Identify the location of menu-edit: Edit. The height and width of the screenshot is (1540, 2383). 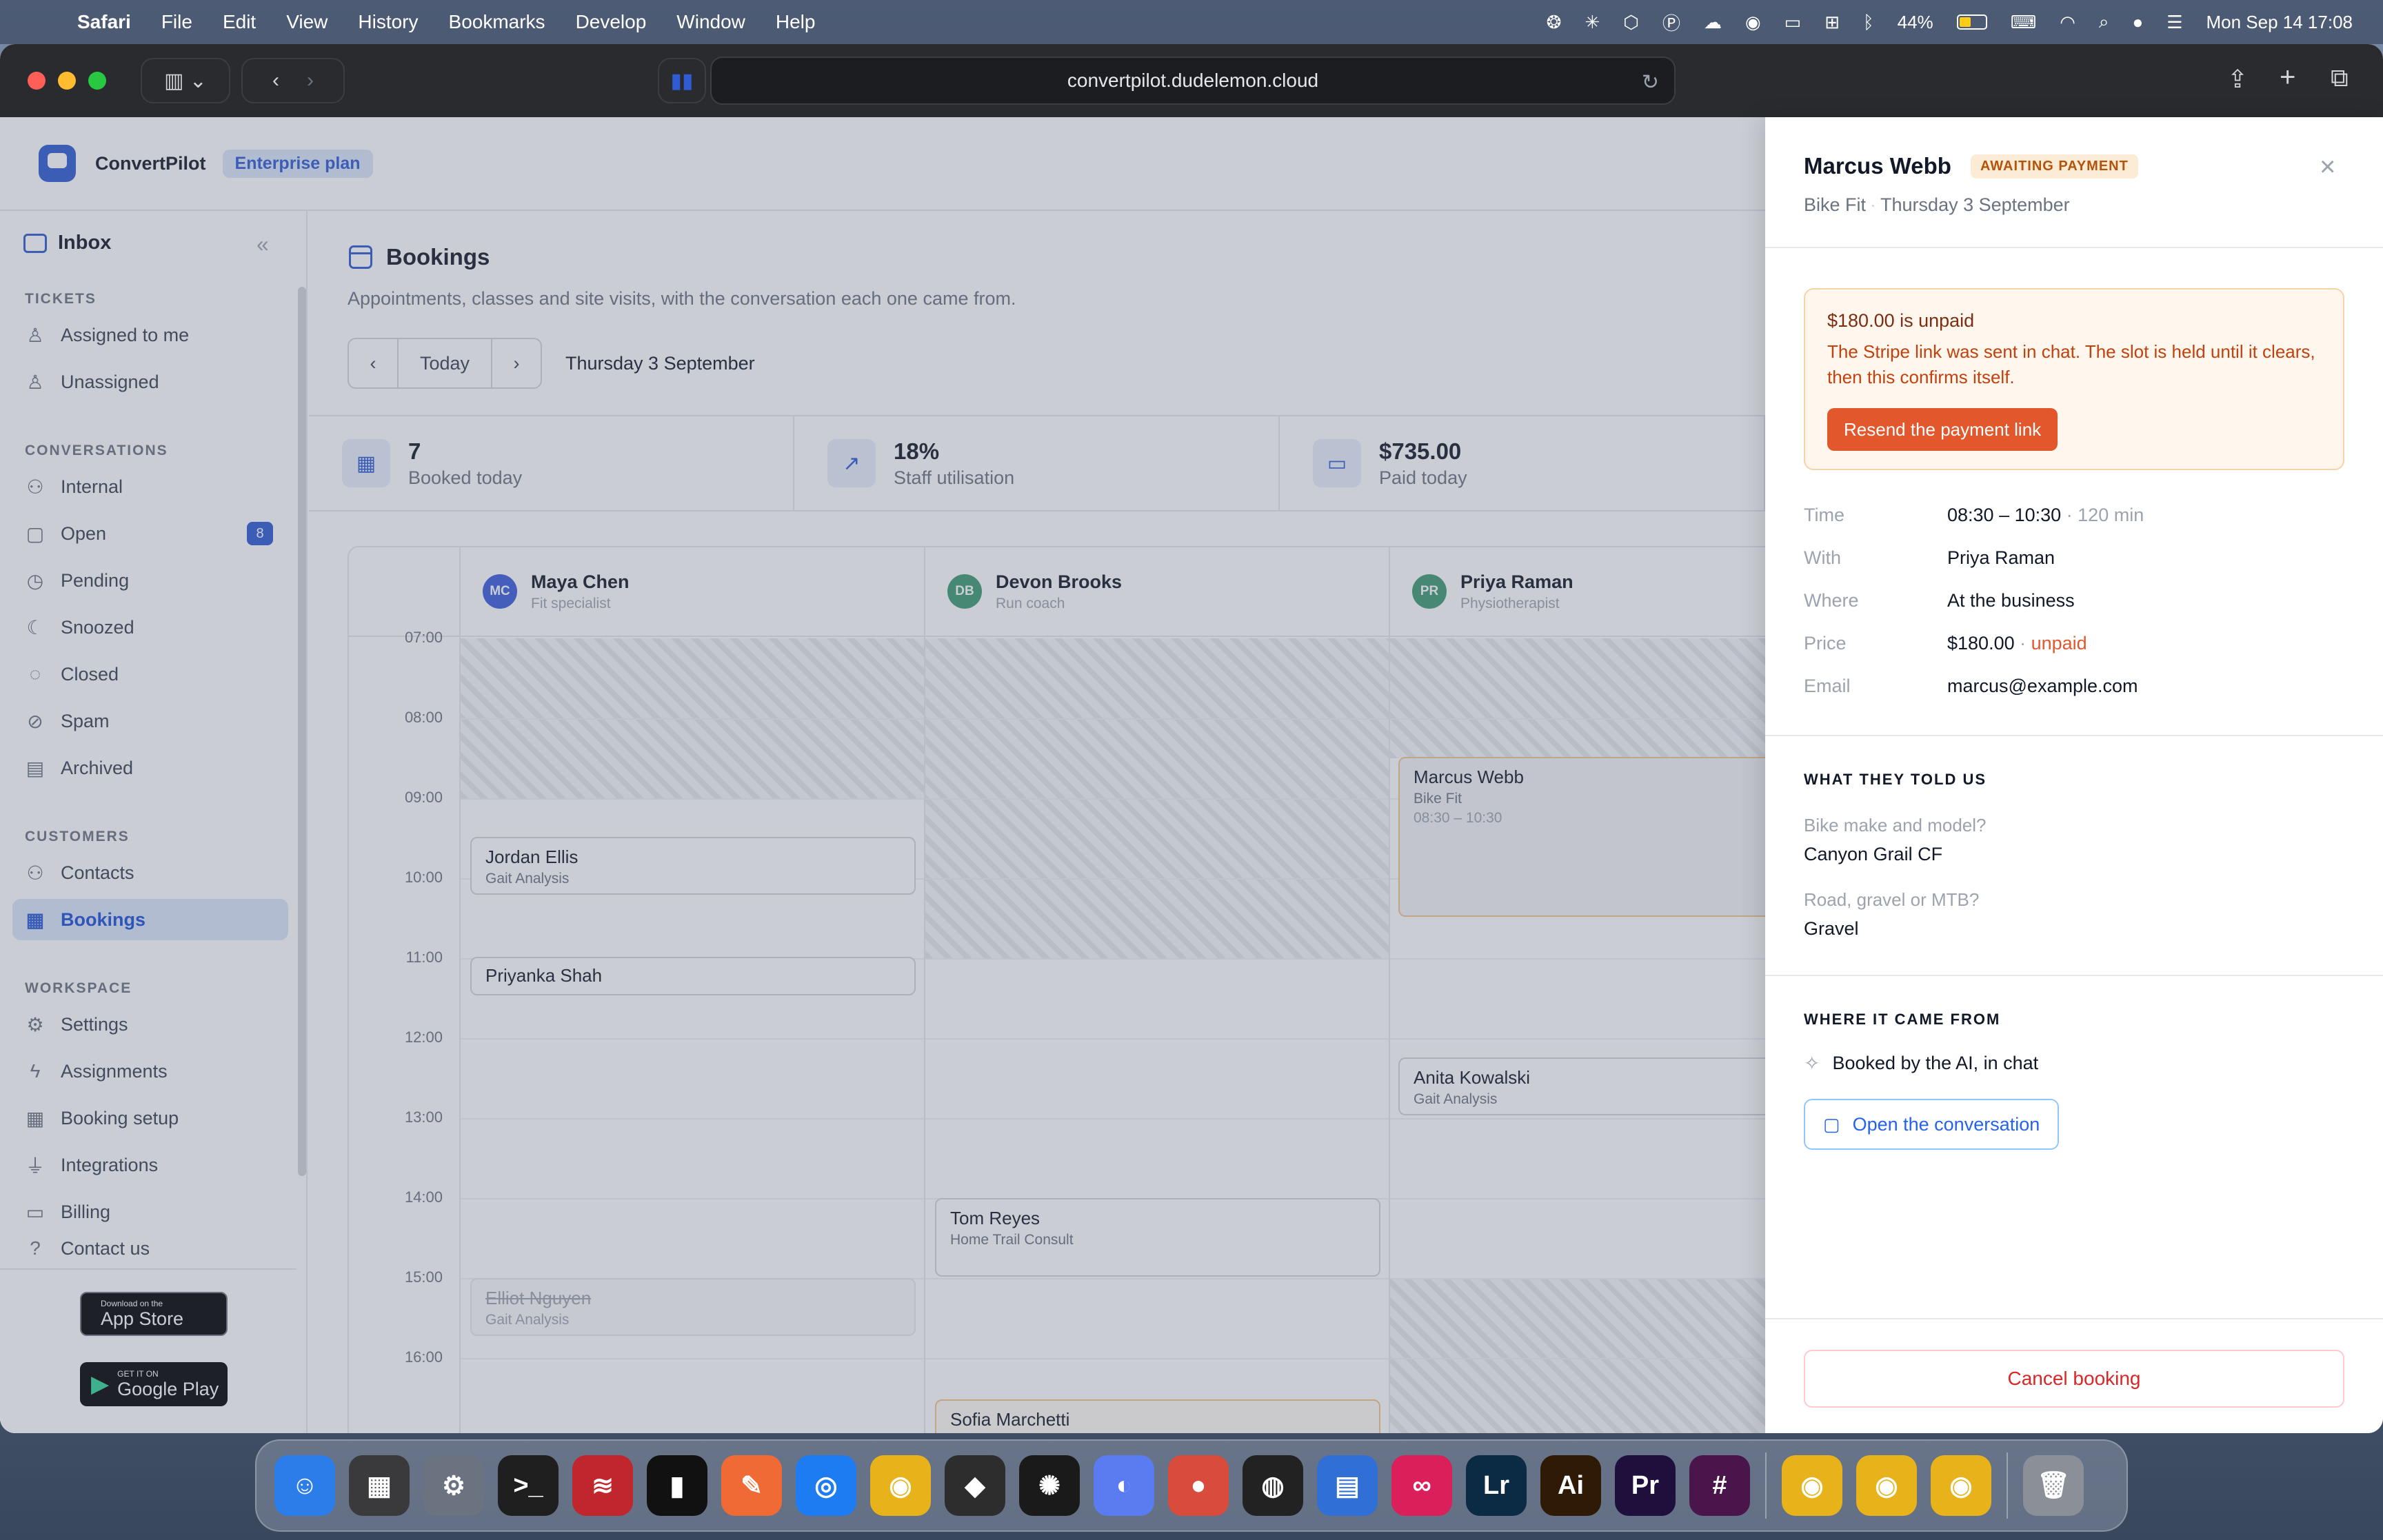
(239, 22).